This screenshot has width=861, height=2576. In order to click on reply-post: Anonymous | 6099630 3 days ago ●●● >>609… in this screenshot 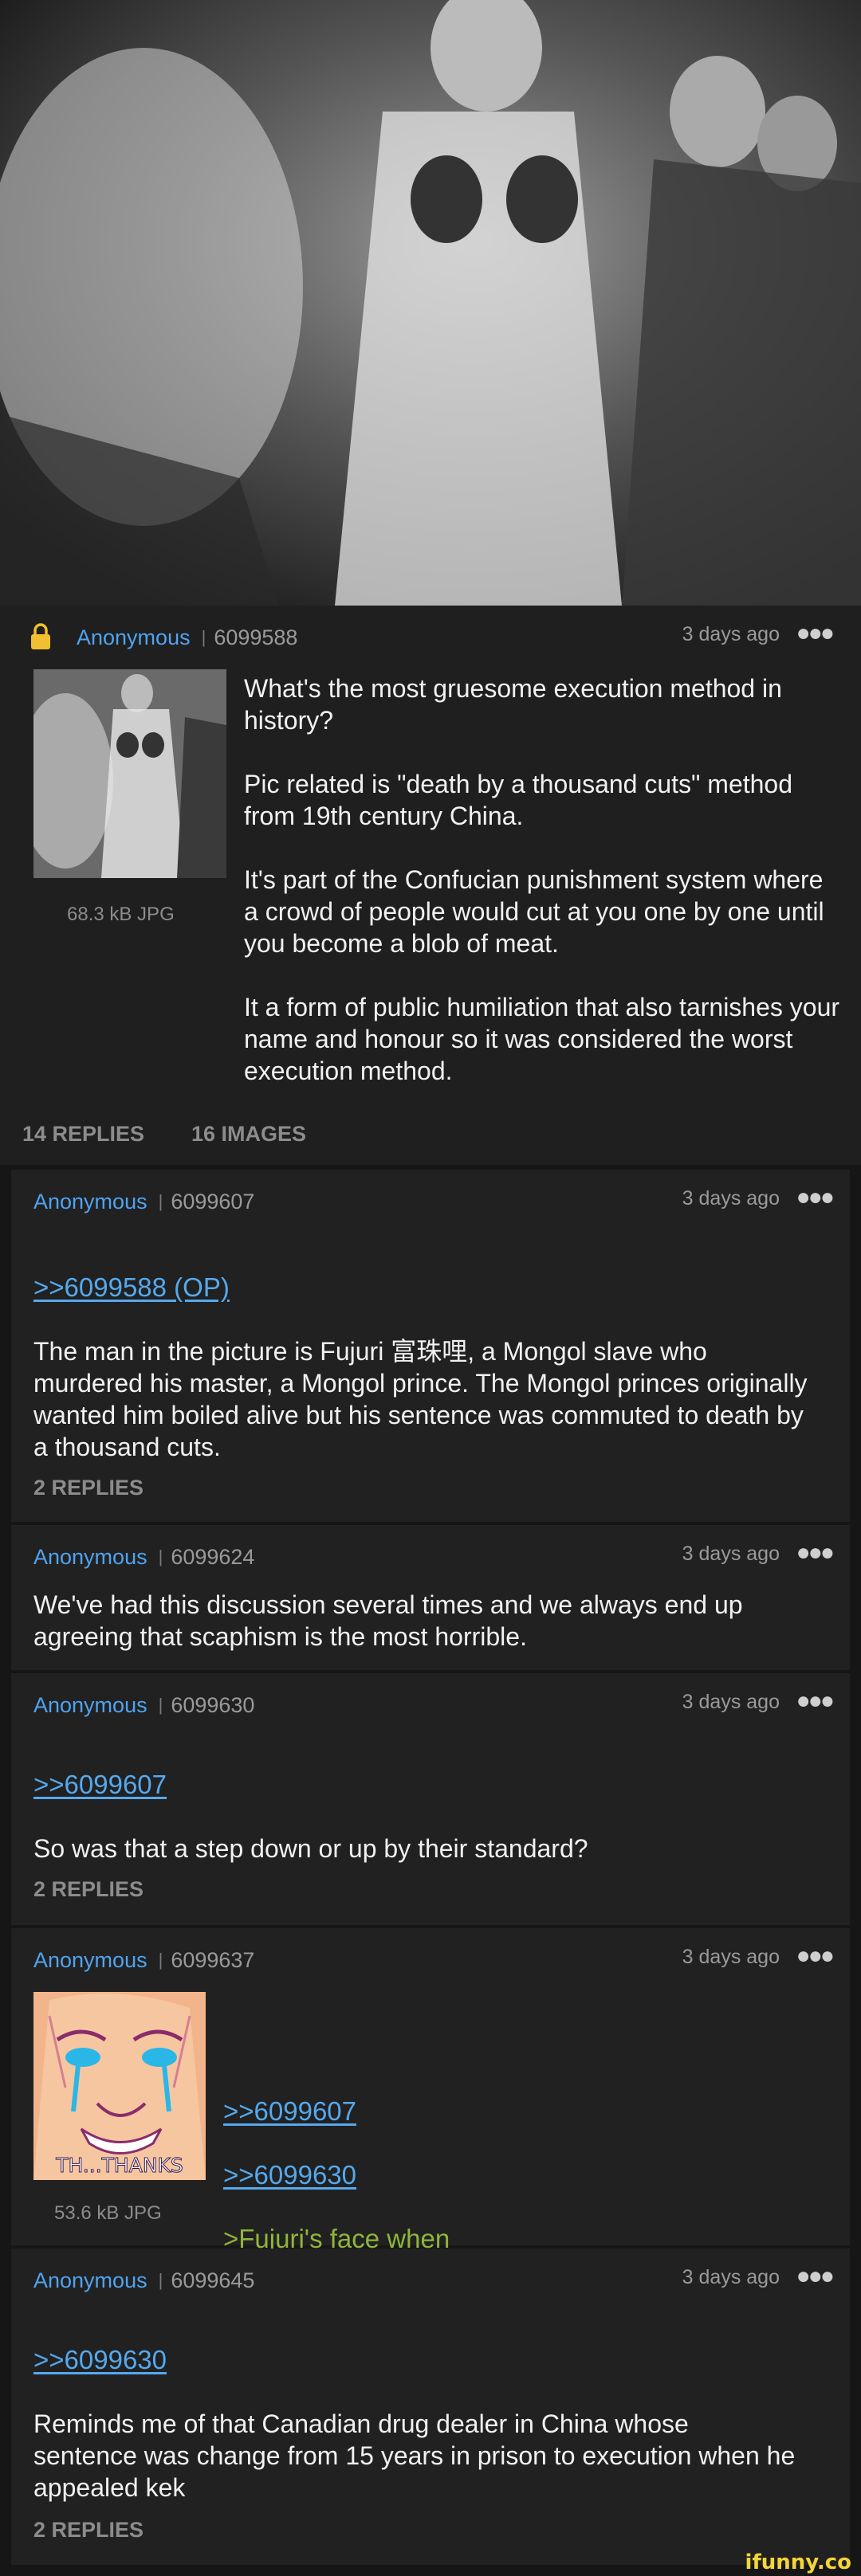, I will do `click(431, 1799)`.